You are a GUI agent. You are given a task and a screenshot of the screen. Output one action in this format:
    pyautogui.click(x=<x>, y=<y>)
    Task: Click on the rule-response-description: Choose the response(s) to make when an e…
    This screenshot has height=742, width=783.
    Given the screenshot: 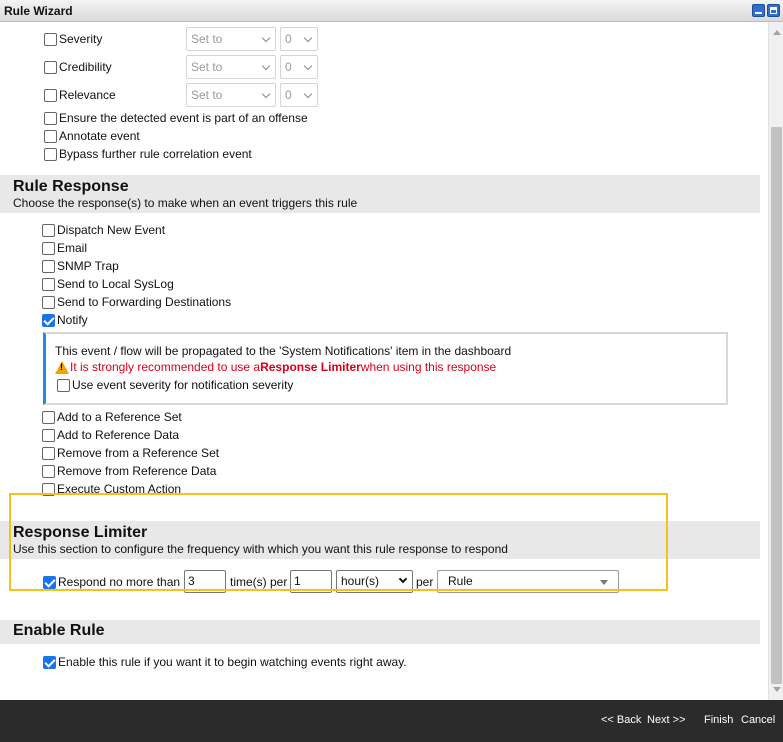 What is the action you would take?
    pyautogui.click(x=185, y=203)
    